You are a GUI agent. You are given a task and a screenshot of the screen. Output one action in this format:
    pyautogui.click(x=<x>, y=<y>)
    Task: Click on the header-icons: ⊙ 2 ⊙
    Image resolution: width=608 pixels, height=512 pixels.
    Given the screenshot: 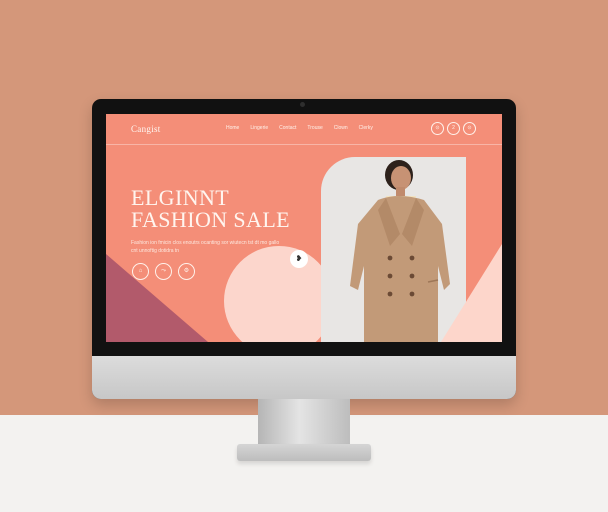 What is the action you would take?
    pyautogui.click(x=453, y=128)
    